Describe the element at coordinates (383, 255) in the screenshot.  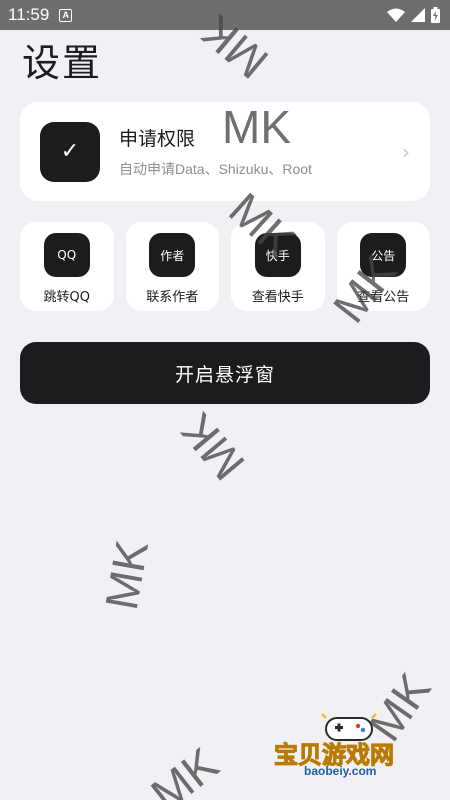
I see `announcement-icon: 公告` at that location.